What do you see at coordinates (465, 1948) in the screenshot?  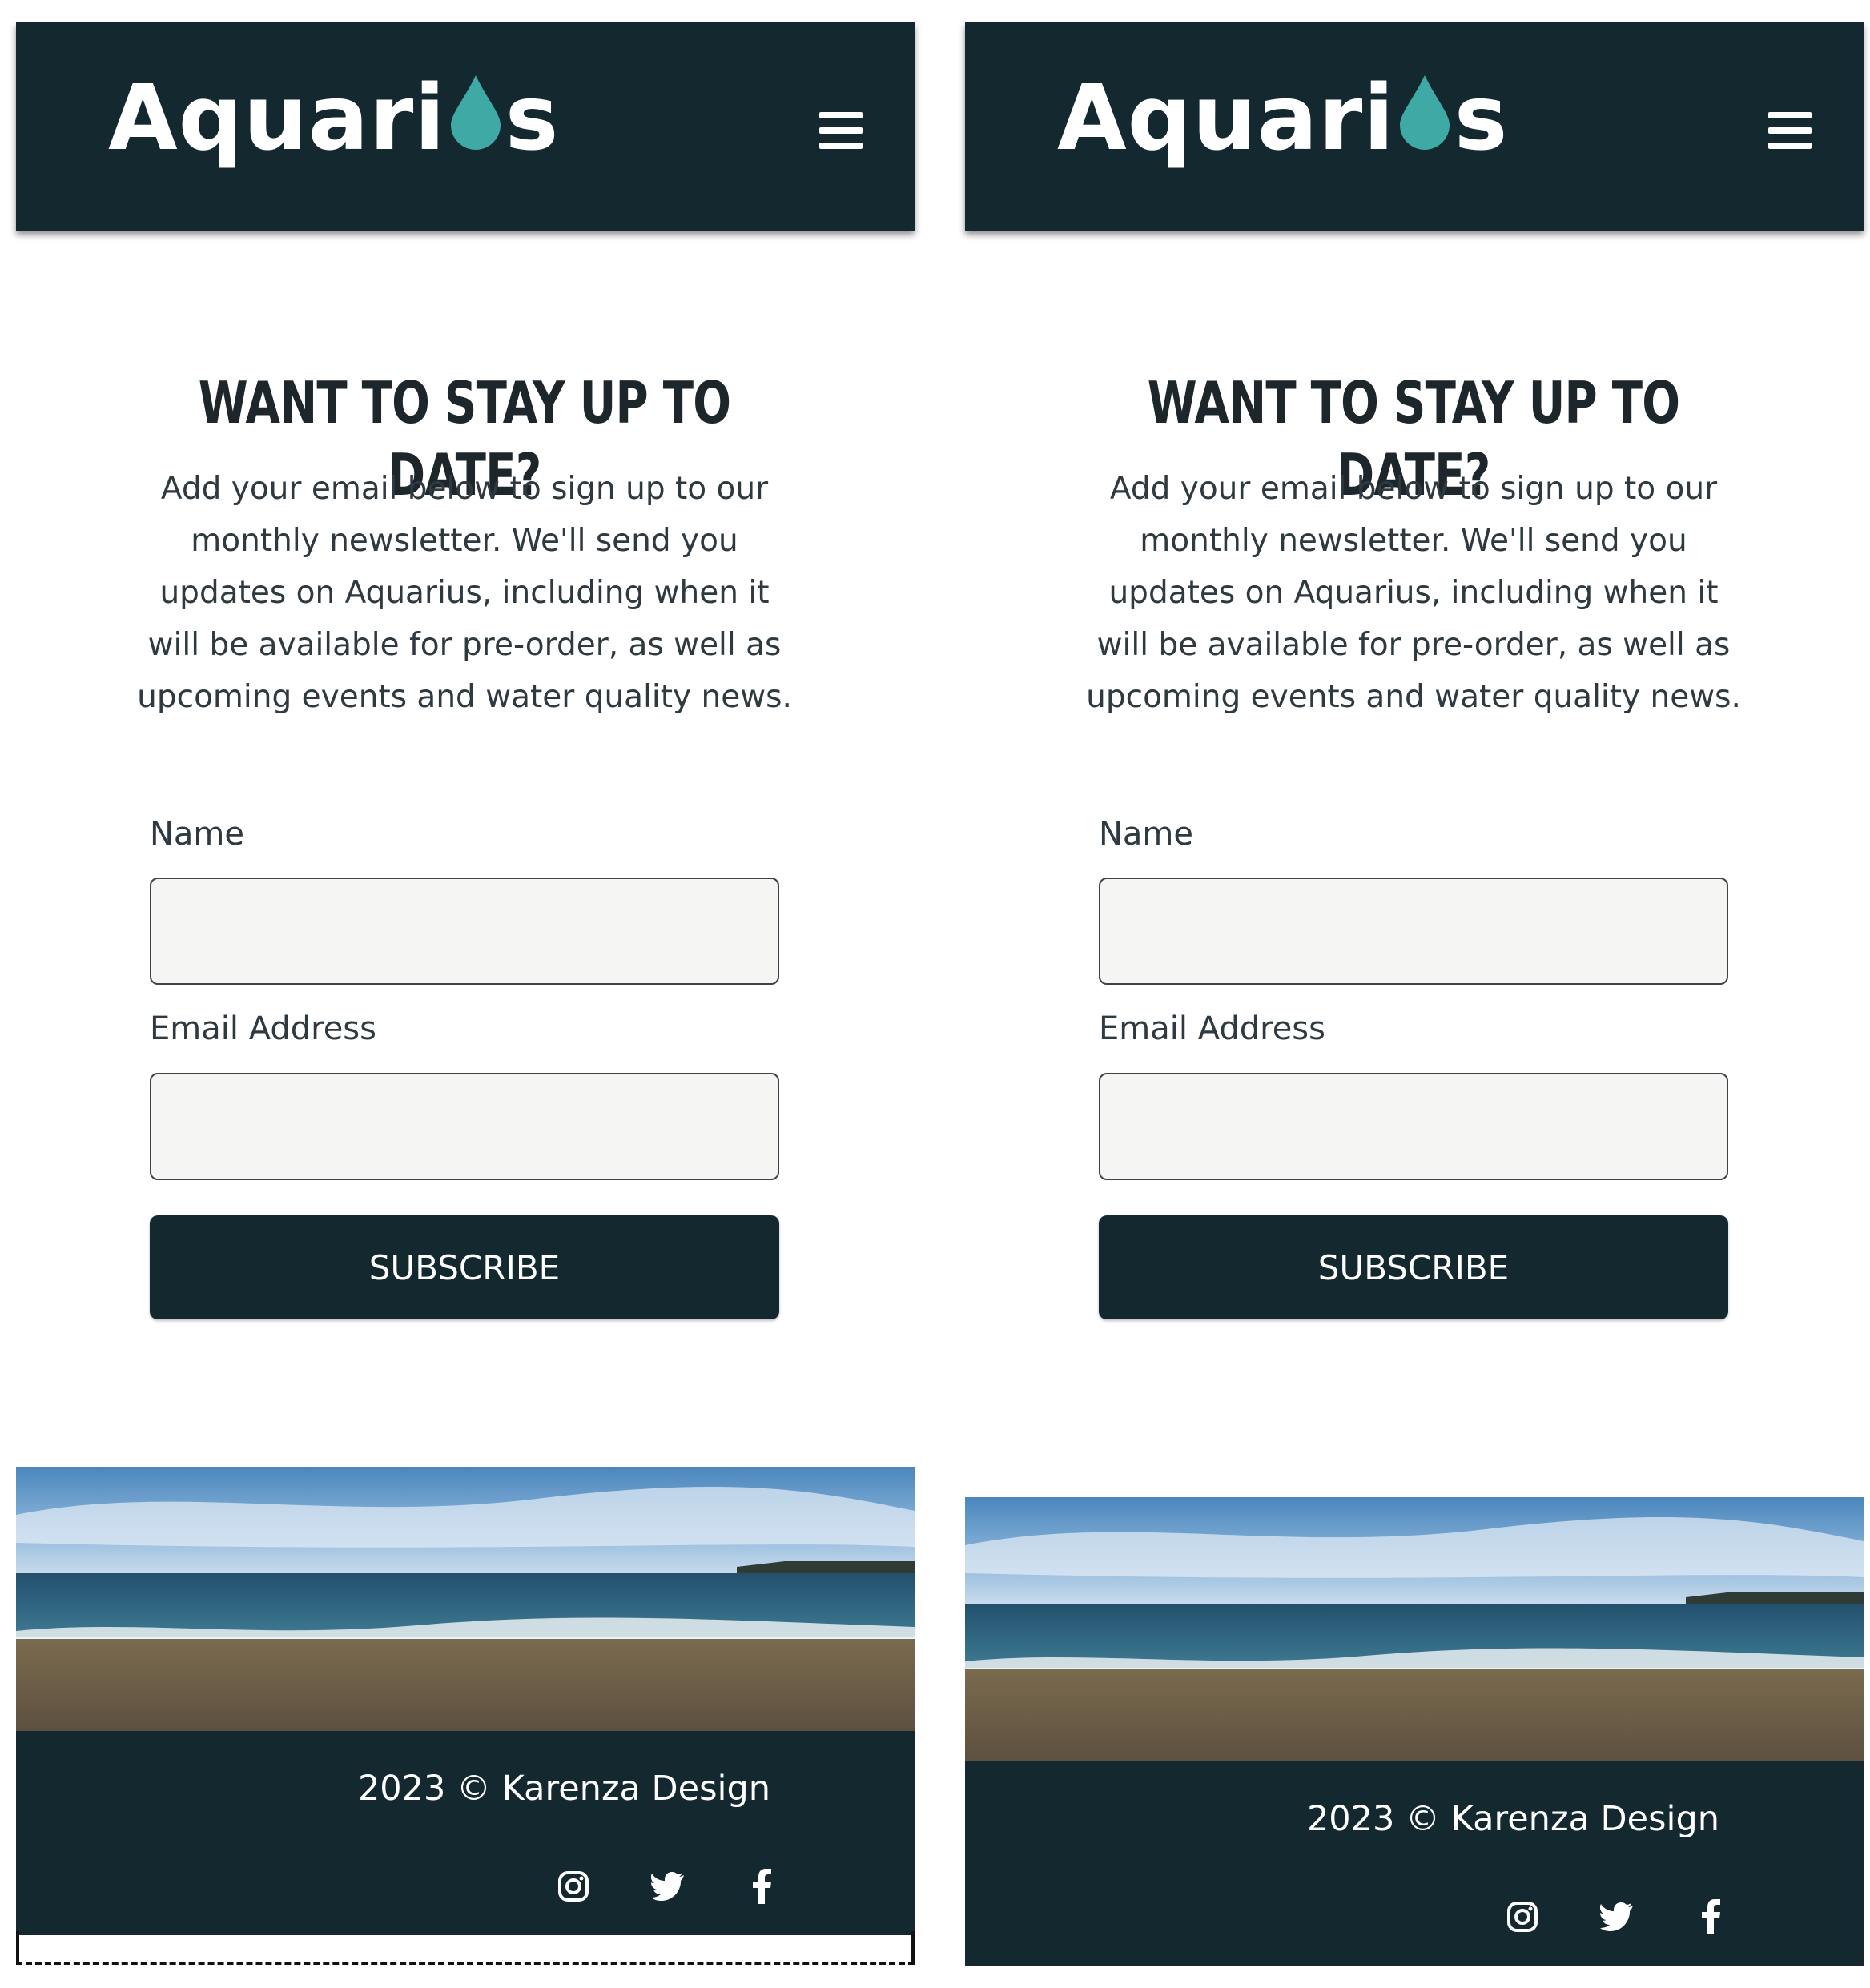 I see `page-boundary-marker` at bounding box center [465, 1948].